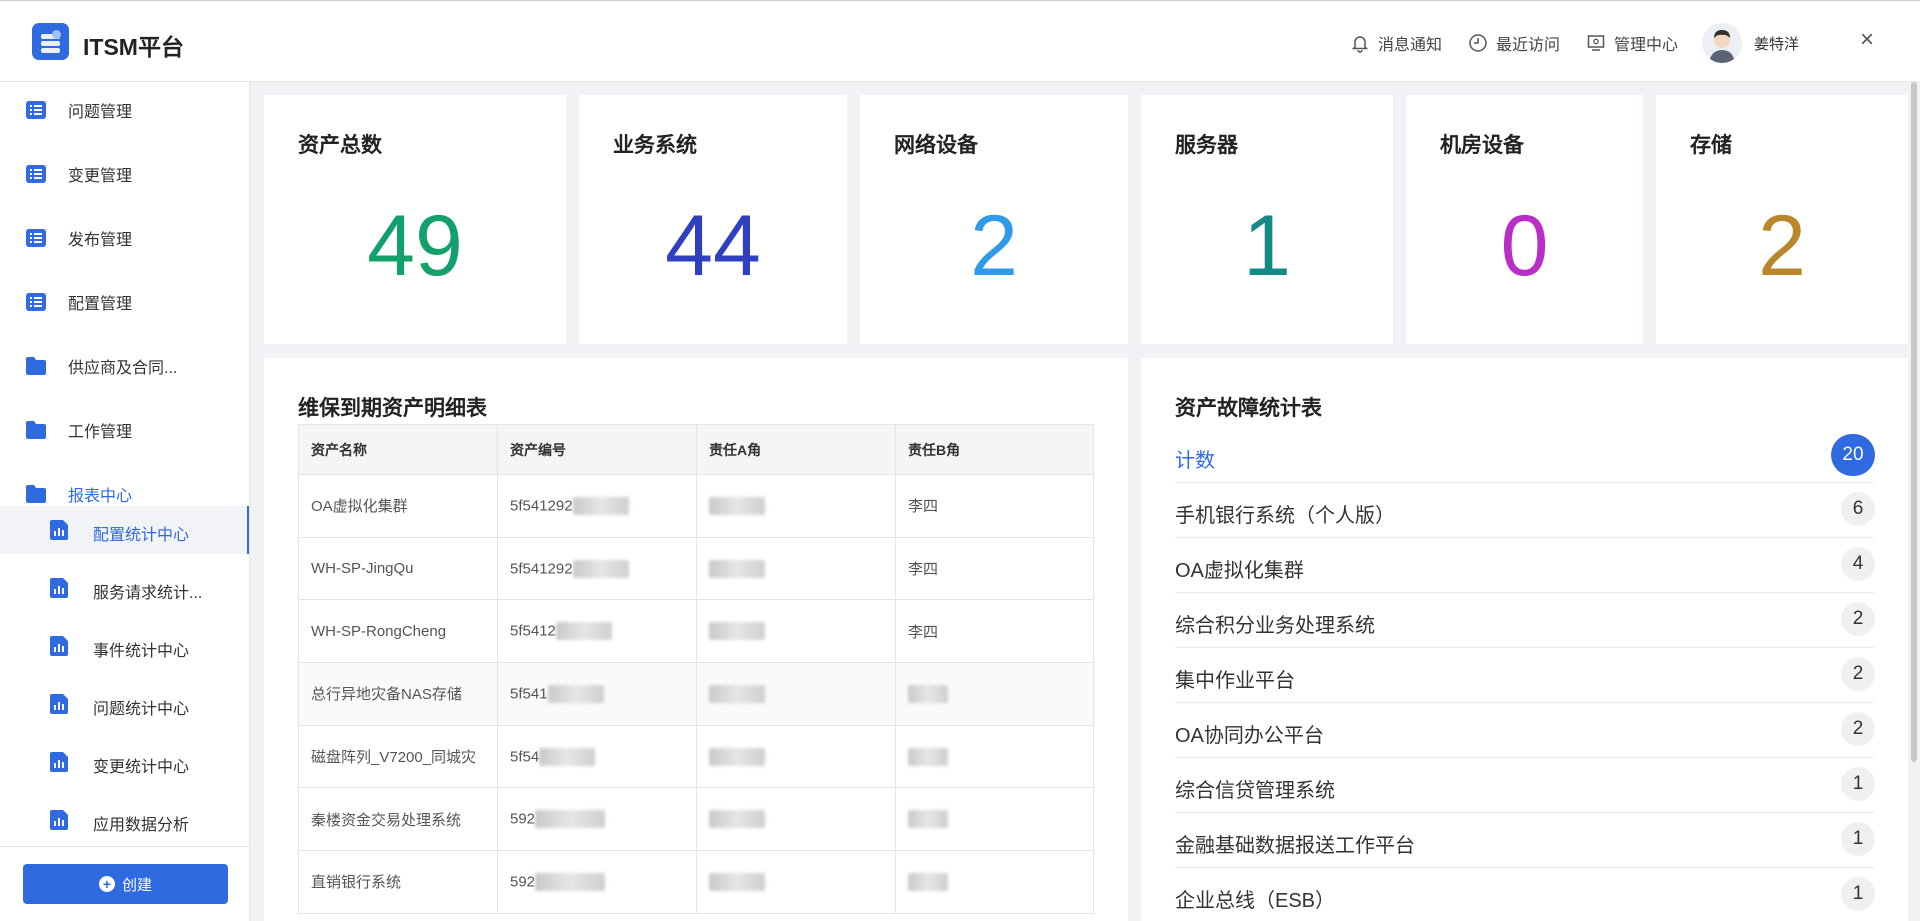  What do you see at coordinates (1722, 46) in the screenshot?
I see `user-avatar-icon` at bounding box center [1722, 46].